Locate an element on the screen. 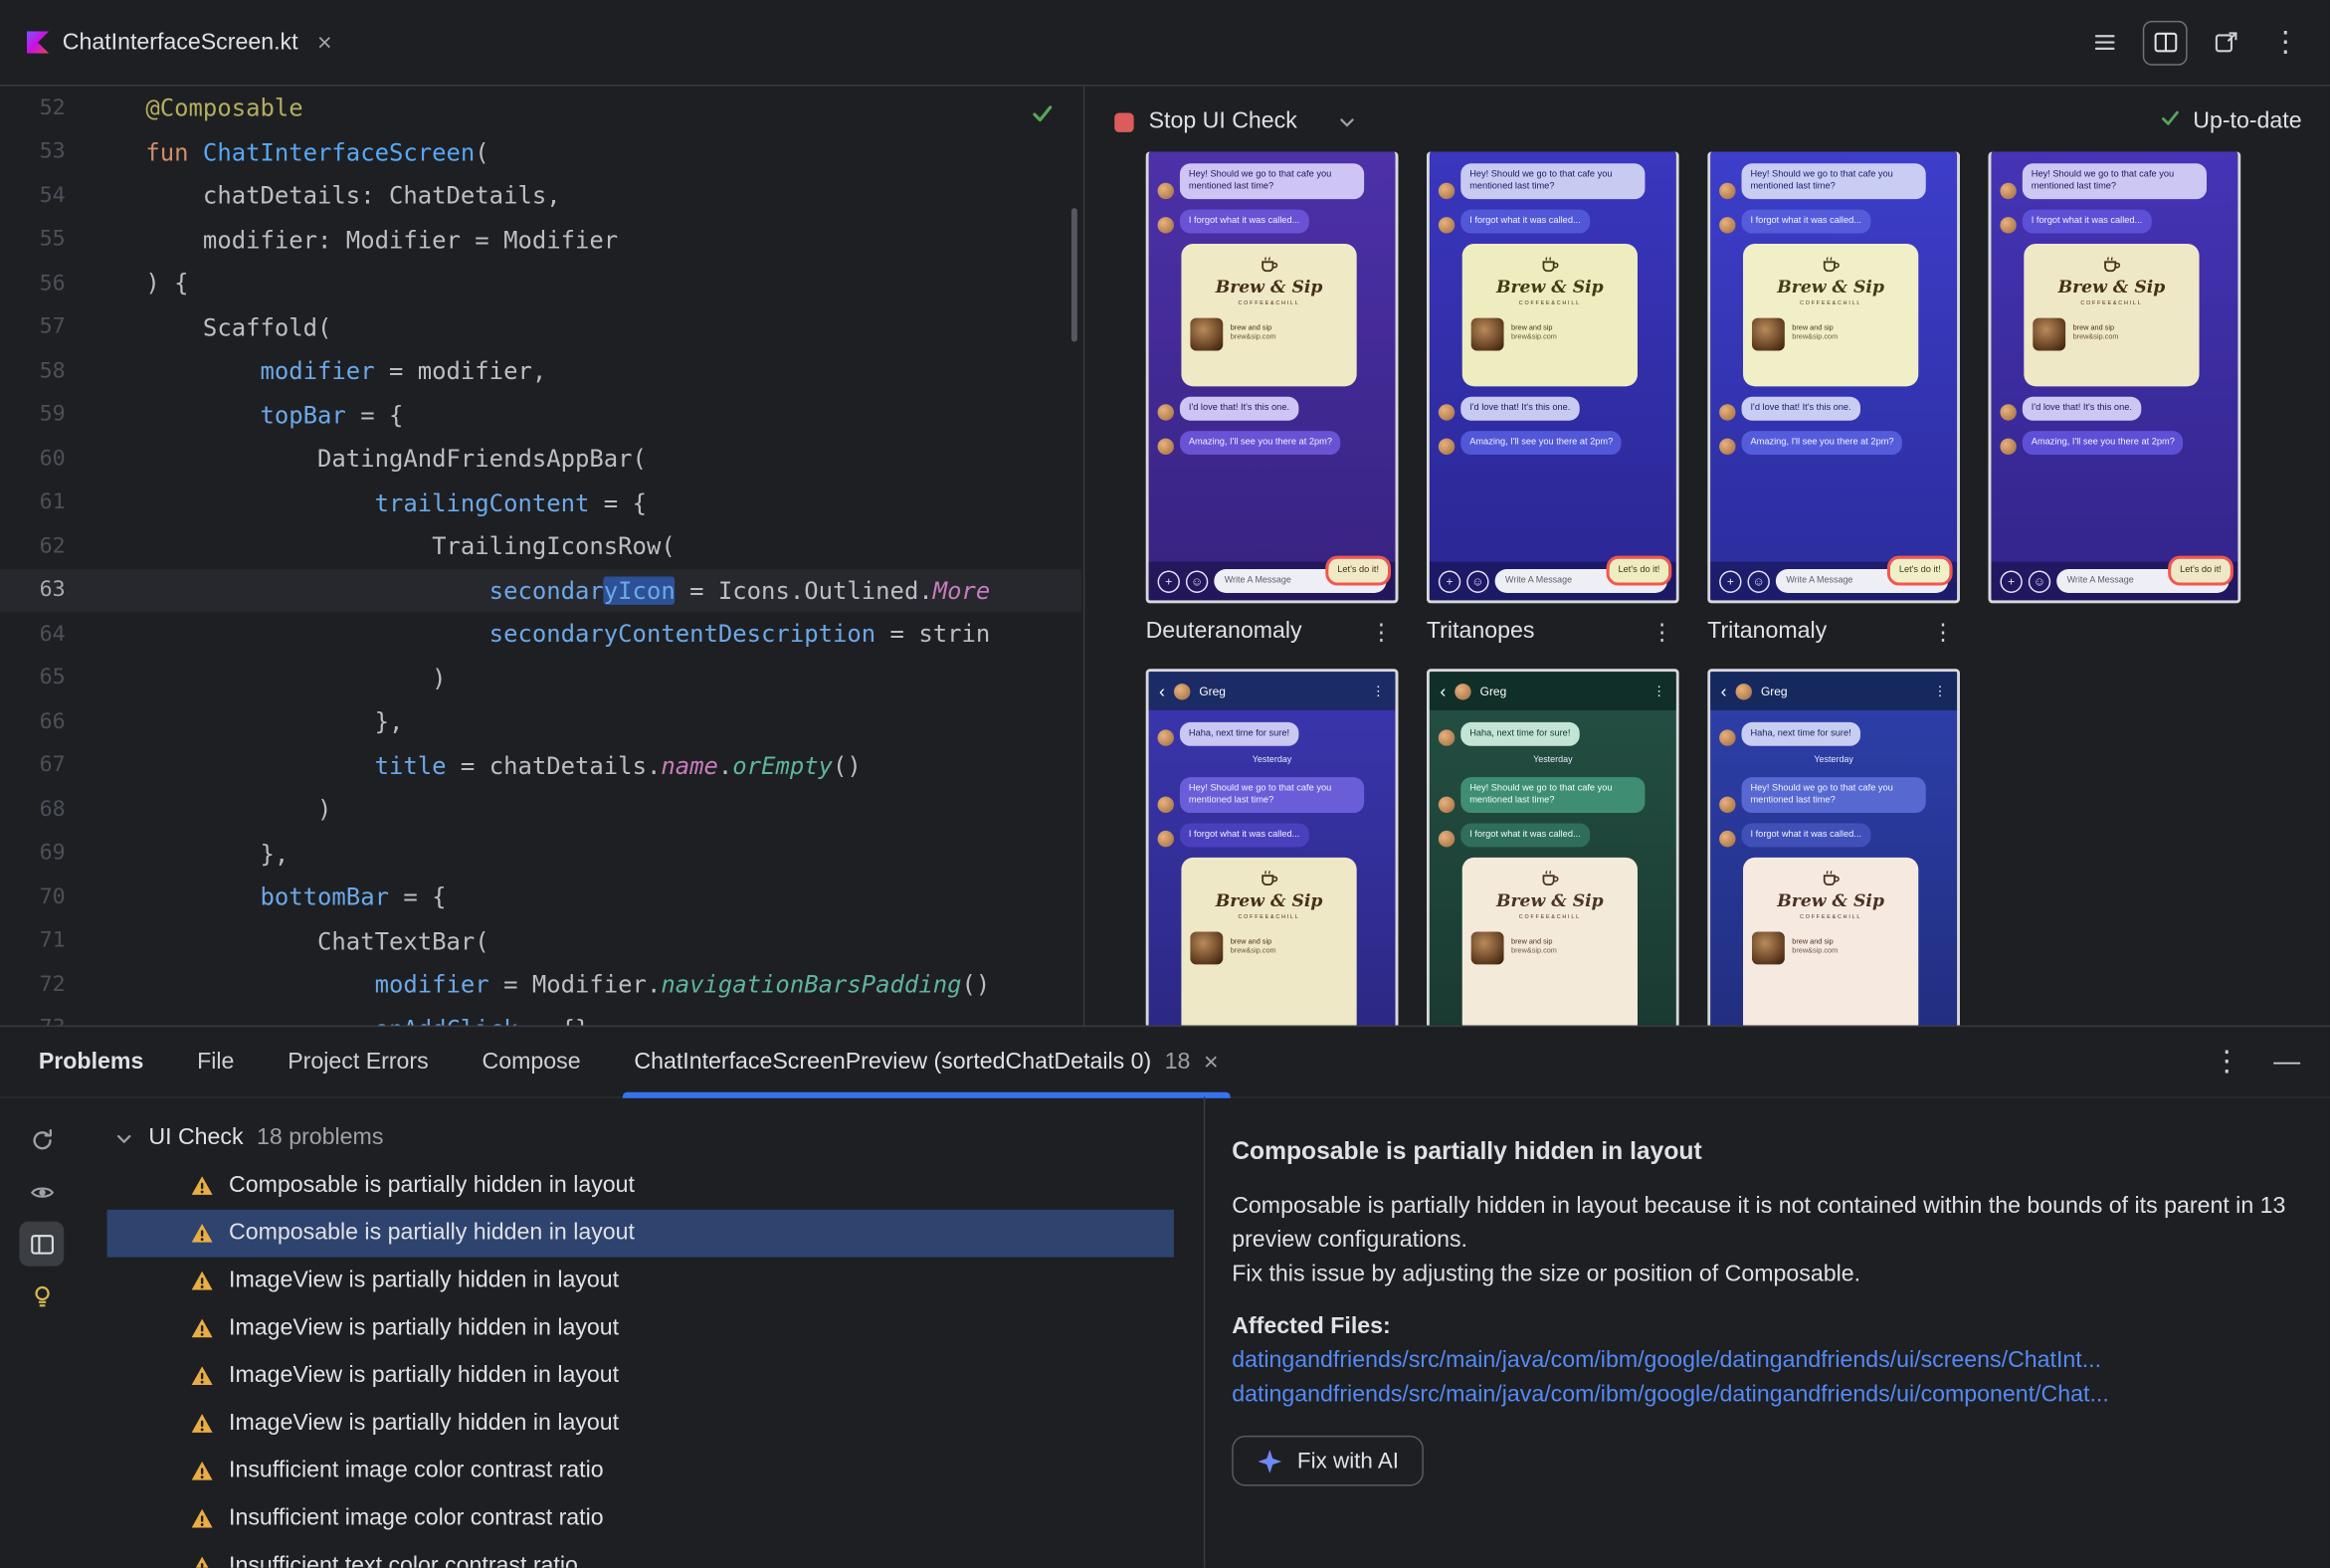 The width and height of the screenshot is (2330, 1568). message-bubble: Haha, next time for sure! is located at coordinates (1800, 733).